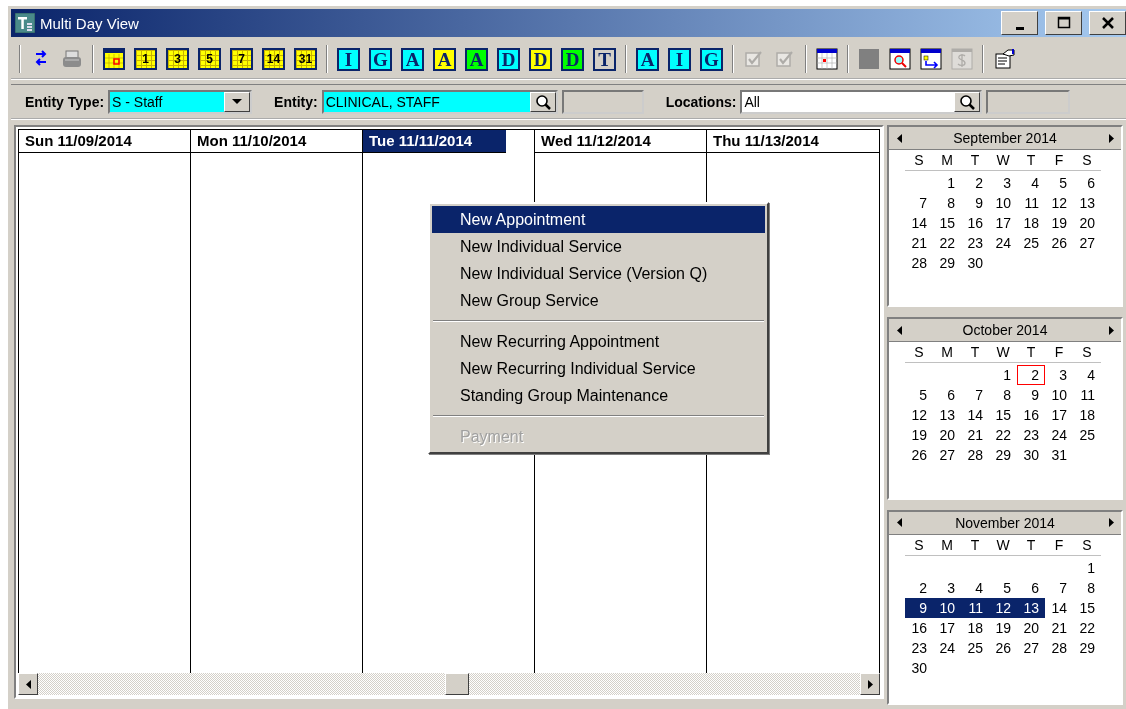 This screenshot has width=1126, height=709. What do you see at coordinates (900, 59) in the screenshot?
I see `calendar-search-button` at bounding box center [900, 59].